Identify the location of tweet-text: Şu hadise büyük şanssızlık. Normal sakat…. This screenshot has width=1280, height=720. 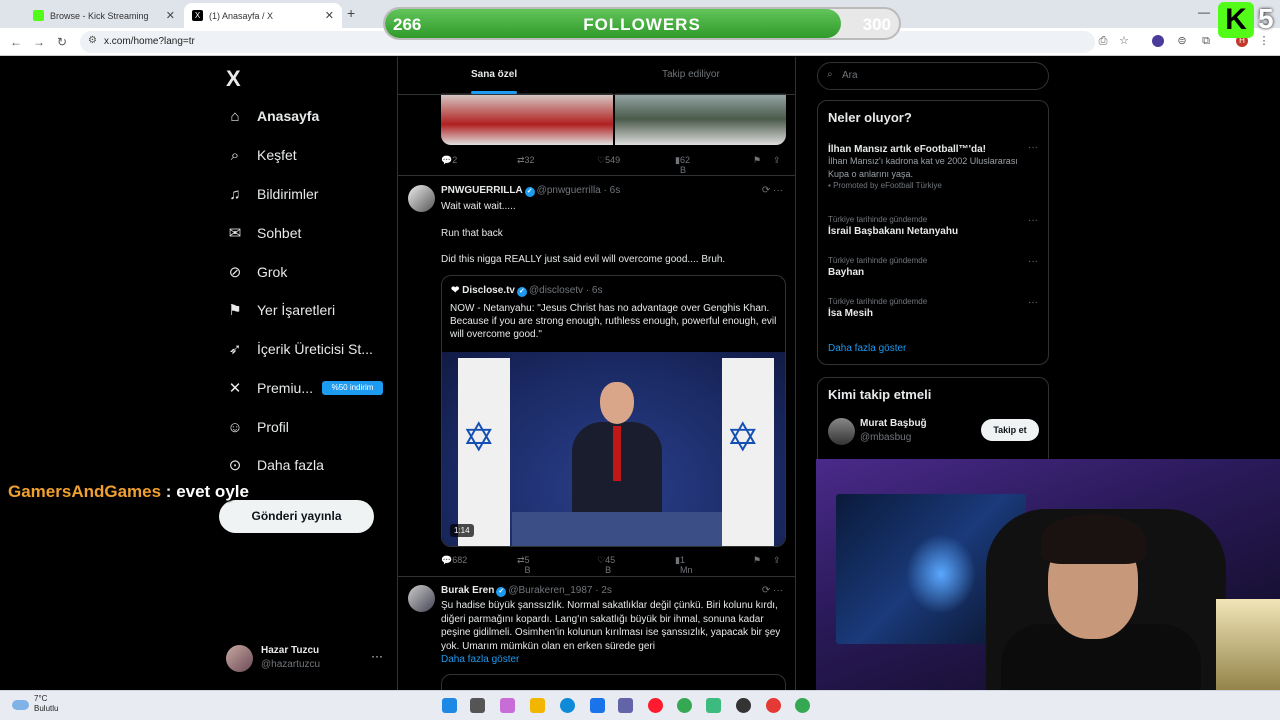
(611, 626).